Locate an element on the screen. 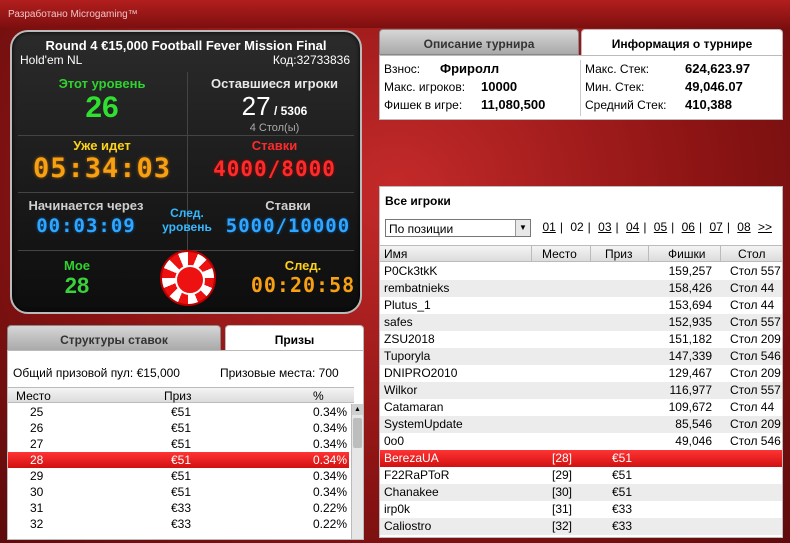 This screenshot has height=543, width=790. buyin-value: Фриролл is located at coordinates (470, 68).